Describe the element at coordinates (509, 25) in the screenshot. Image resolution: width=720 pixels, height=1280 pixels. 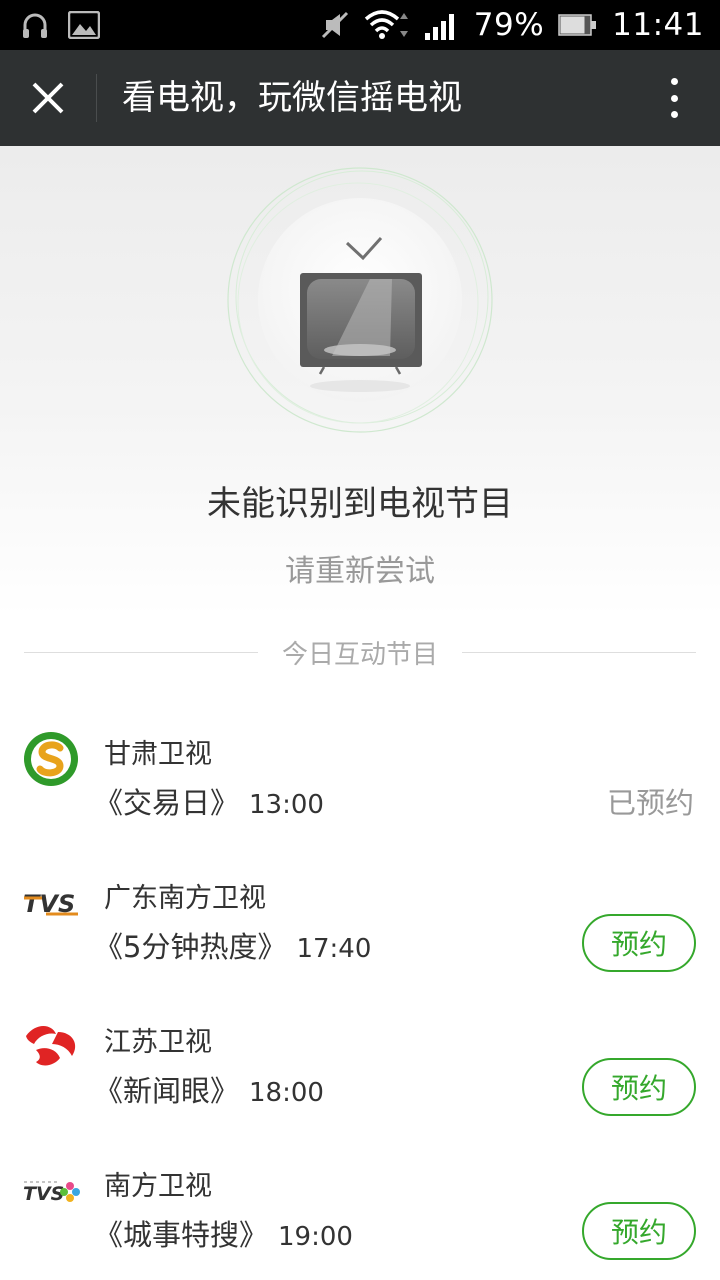
I see `battery-percent: 79%` at that location.